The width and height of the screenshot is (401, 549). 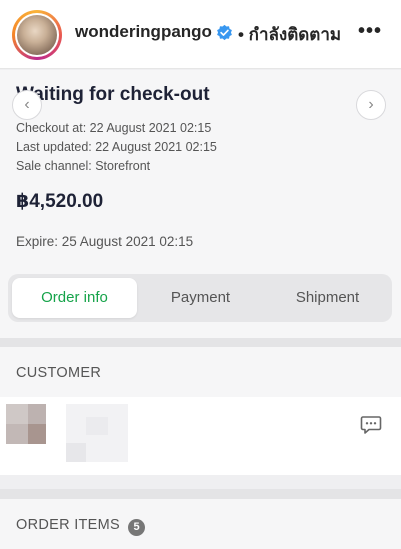 I want to click on order-total: ฿4,520.00, so click(x=60, y=201).